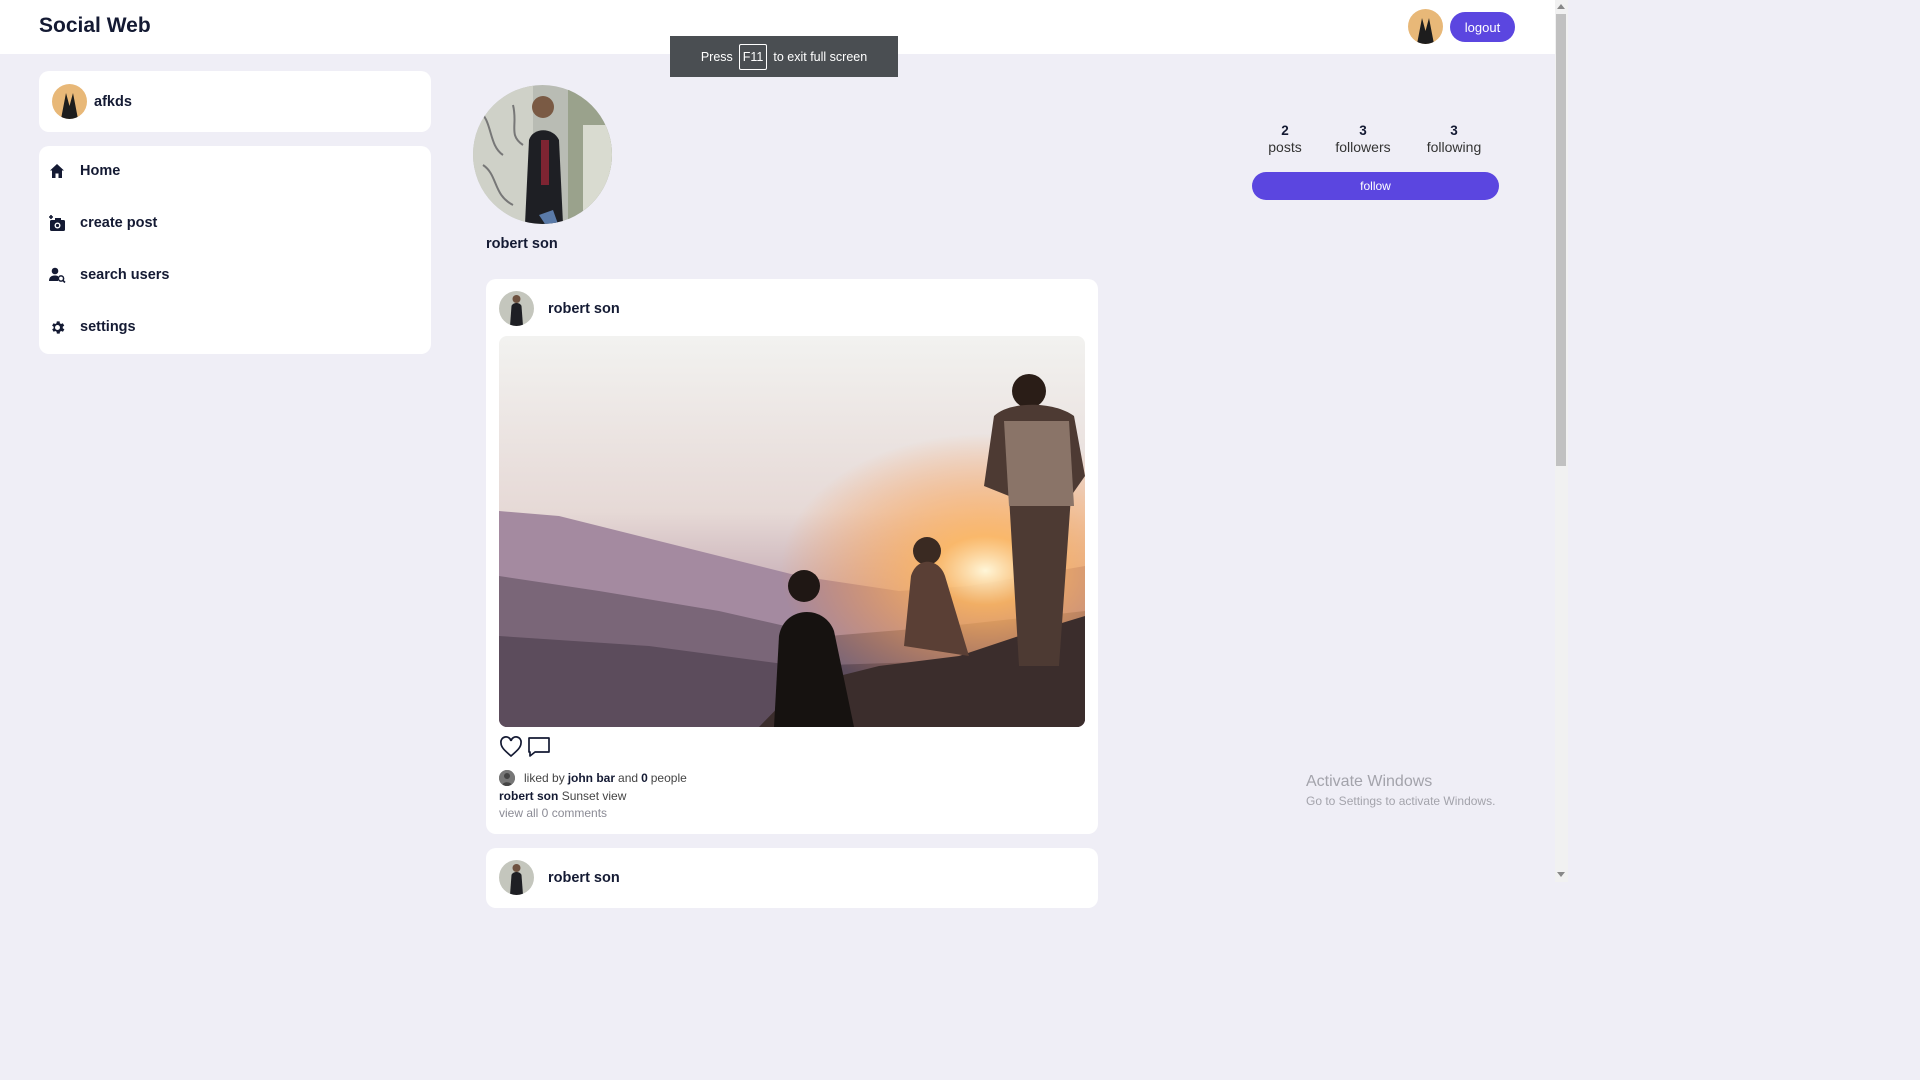 The image size is (1920, 1080). I want to click on watermark-subtitle: Go to Settings to activate Windows., so click(1401, 801).